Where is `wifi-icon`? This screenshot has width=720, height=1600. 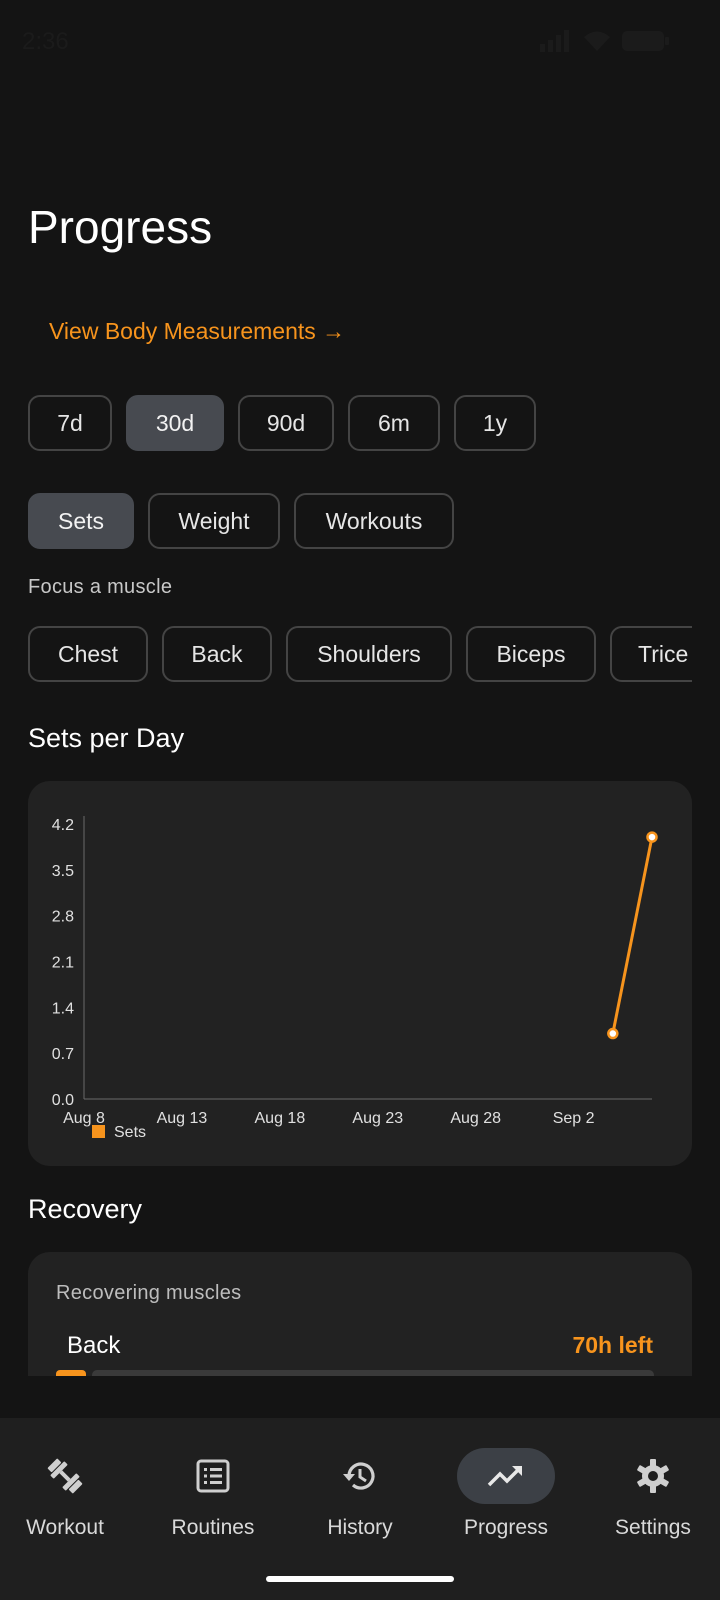 wifi-icon is located at coordinates (597, 41).